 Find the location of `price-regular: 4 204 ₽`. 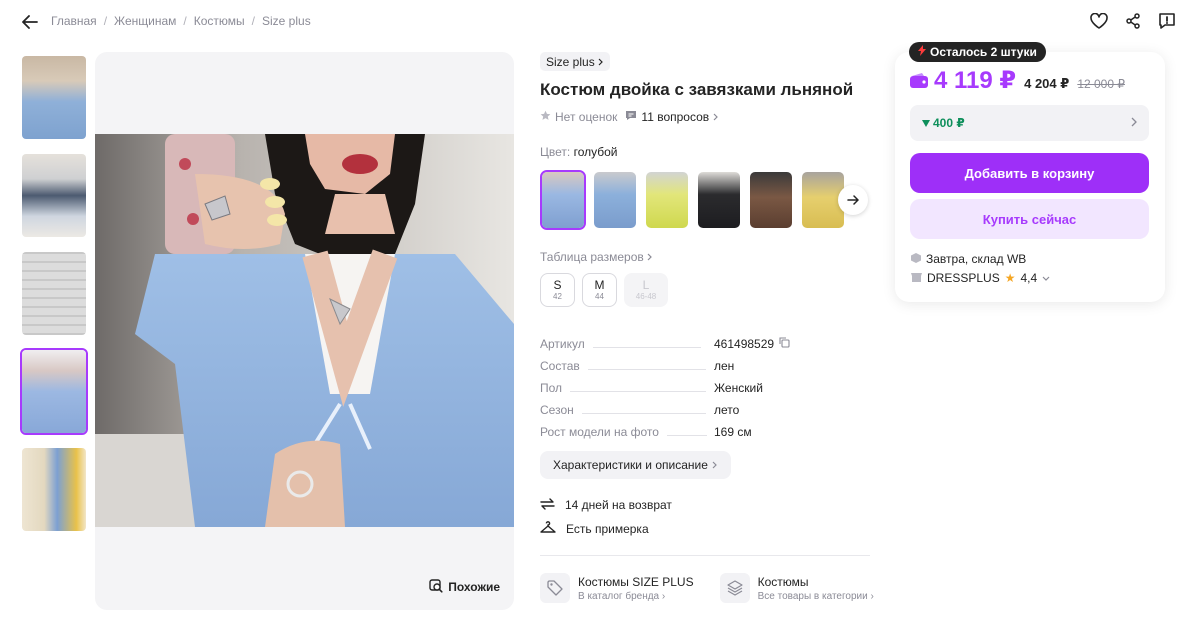

price-regular: 4 204 ₽ is located at coordinates (1047, 83).